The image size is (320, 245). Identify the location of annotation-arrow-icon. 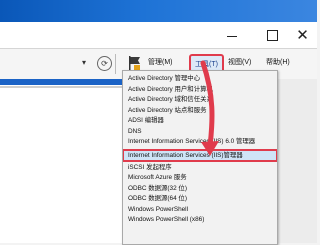
(209, 108).